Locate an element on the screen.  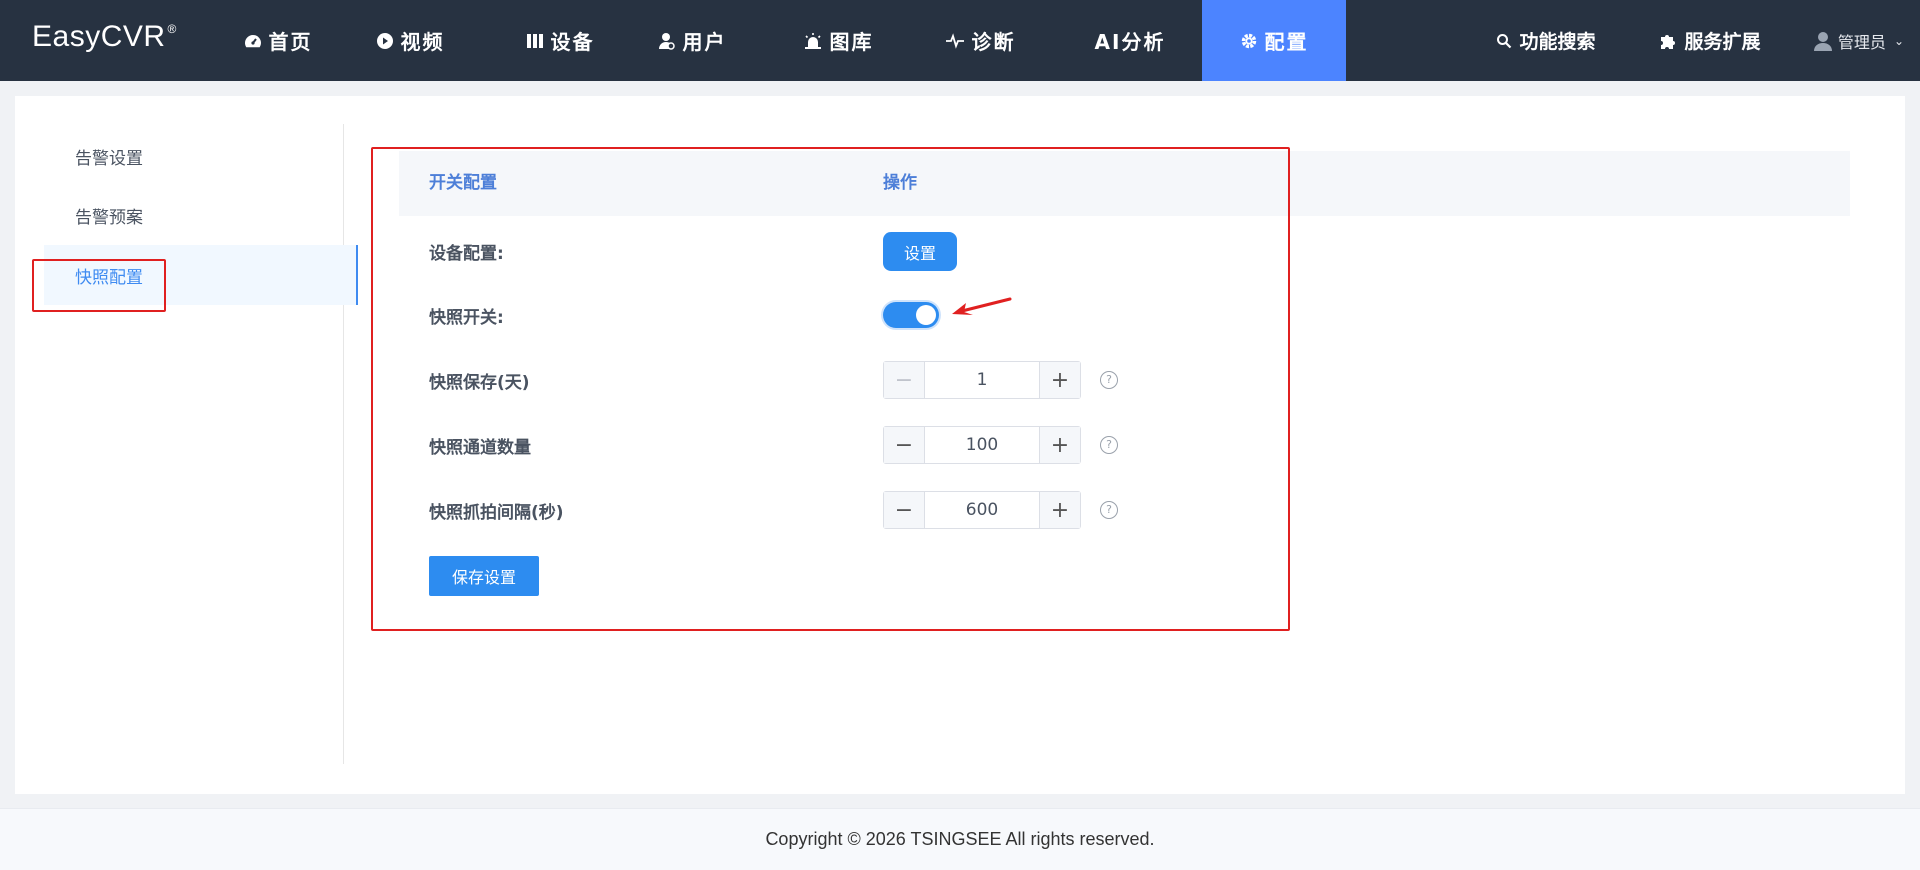
nav-video: 视频 is located at coordinates (410, 40).